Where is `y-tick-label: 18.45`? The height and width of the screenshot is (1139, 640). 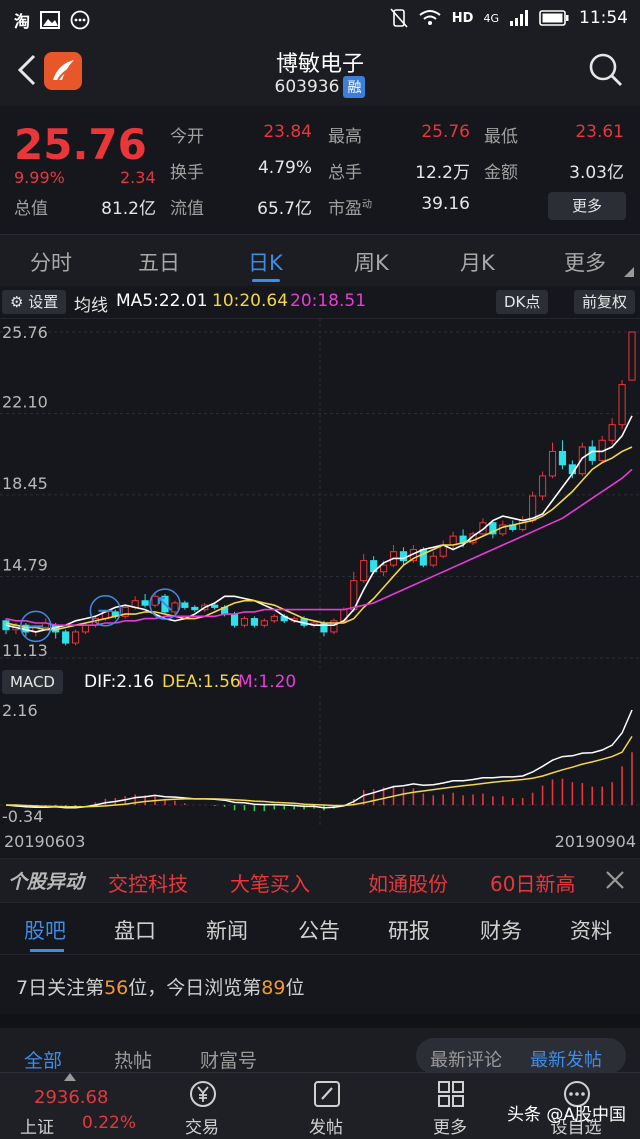 y-tick-label: 18.45 is located at coordinates (25, 483).